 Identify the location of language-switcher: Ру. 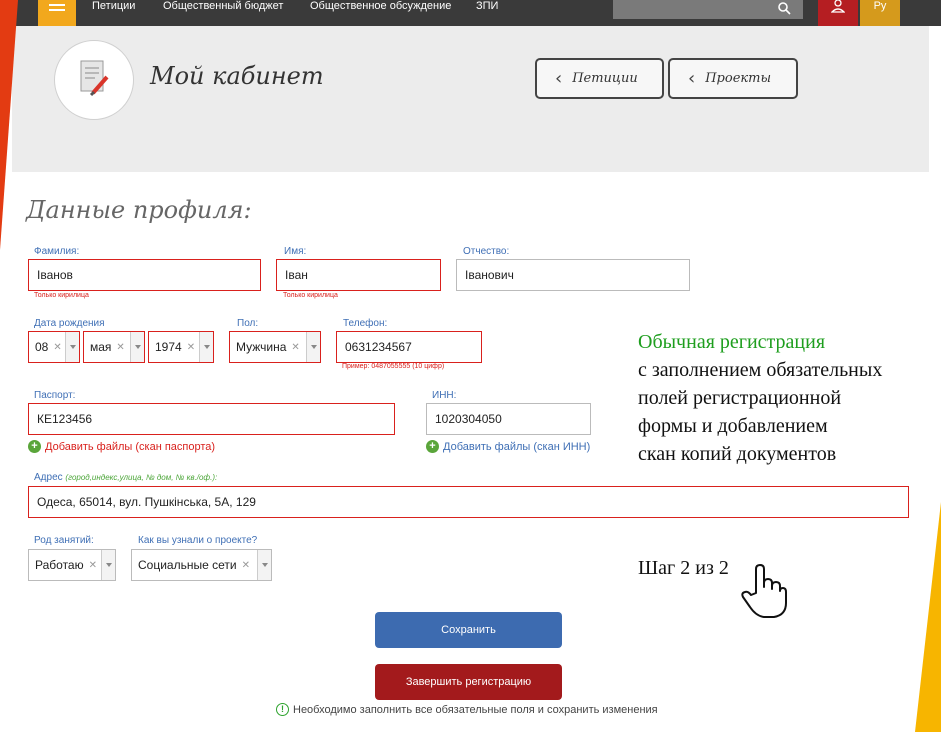
(880, 13).